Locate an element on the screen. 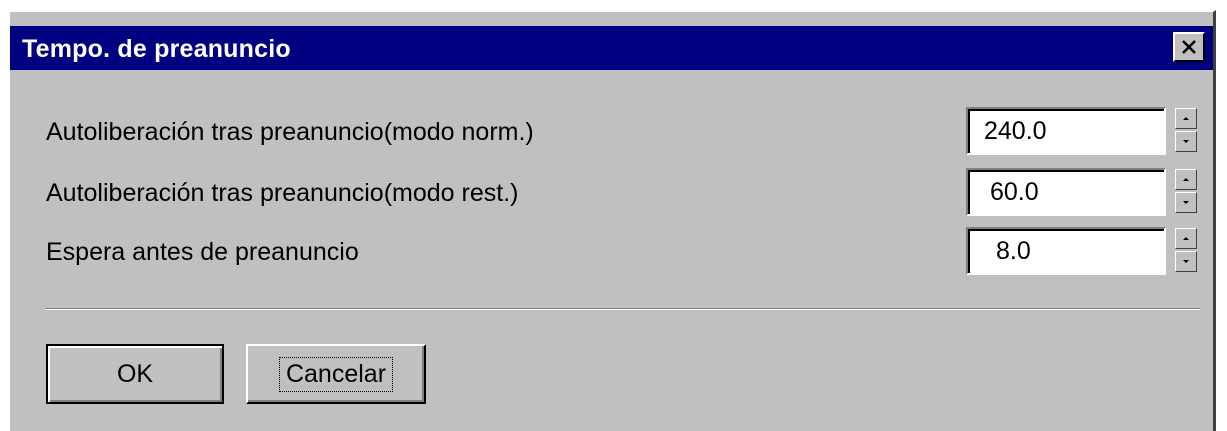  cancel-button-label: Cancelar is located at coordinates (336, 374).